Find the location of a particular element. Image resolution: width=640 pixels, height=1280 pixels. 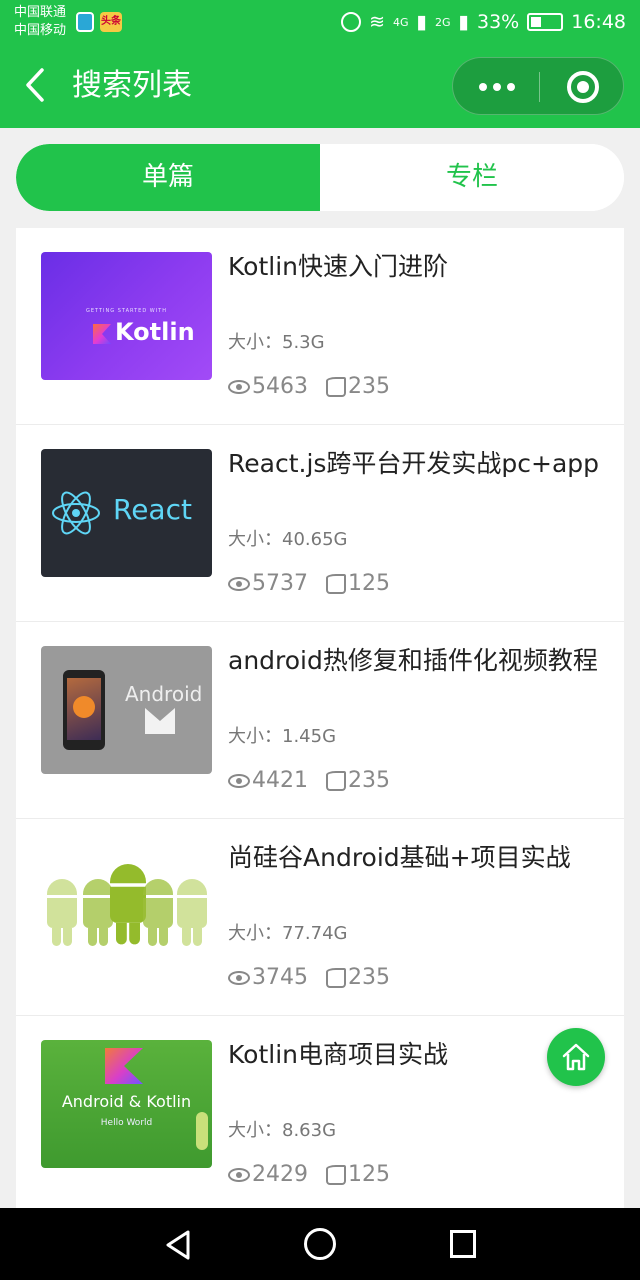

tab-single: 单篇 is located at coordinates (168, 177).